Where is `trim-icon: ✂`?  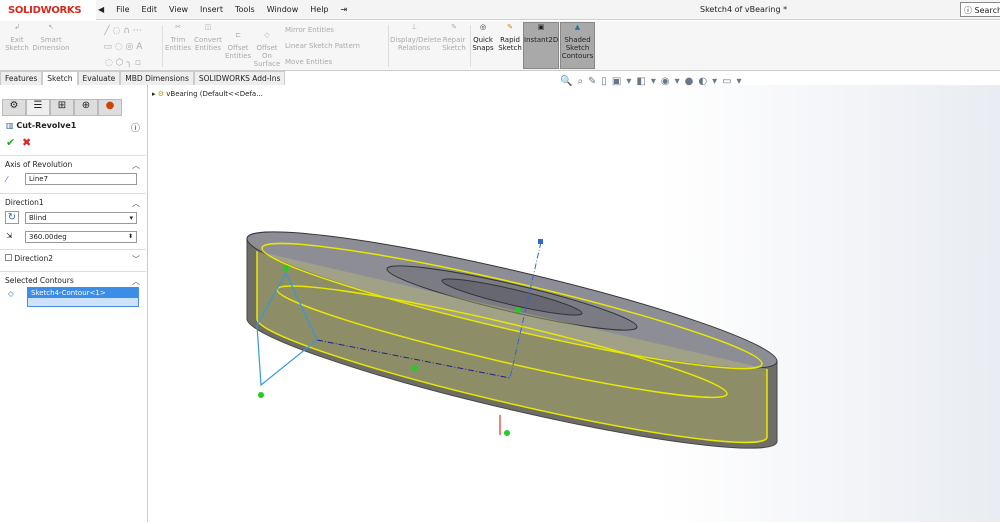
trim-icon: ✂ is located at coordinates (178, 27).